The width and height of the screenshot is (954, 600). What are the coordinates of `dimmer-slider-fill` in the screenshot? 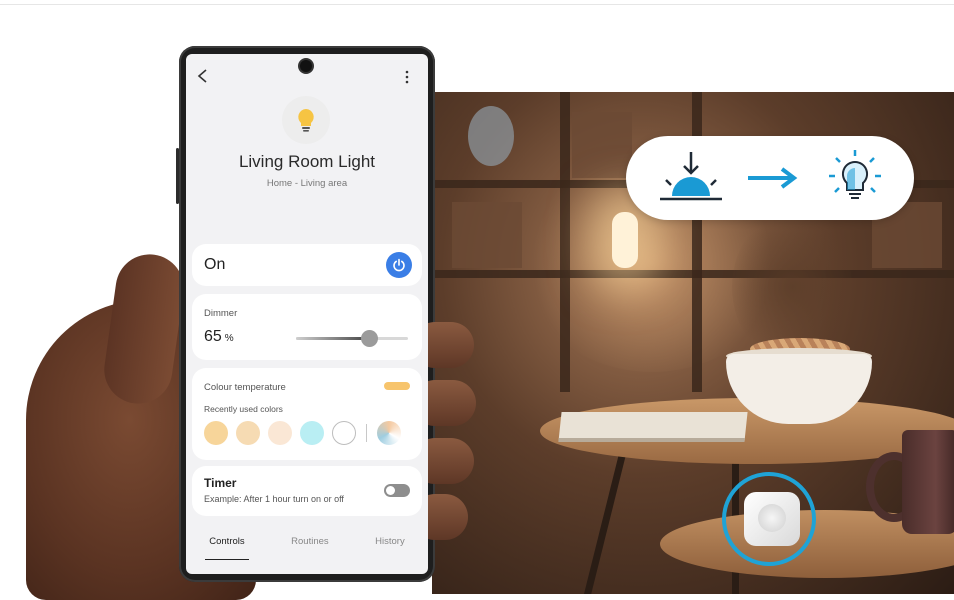 It's located at (332, 338).